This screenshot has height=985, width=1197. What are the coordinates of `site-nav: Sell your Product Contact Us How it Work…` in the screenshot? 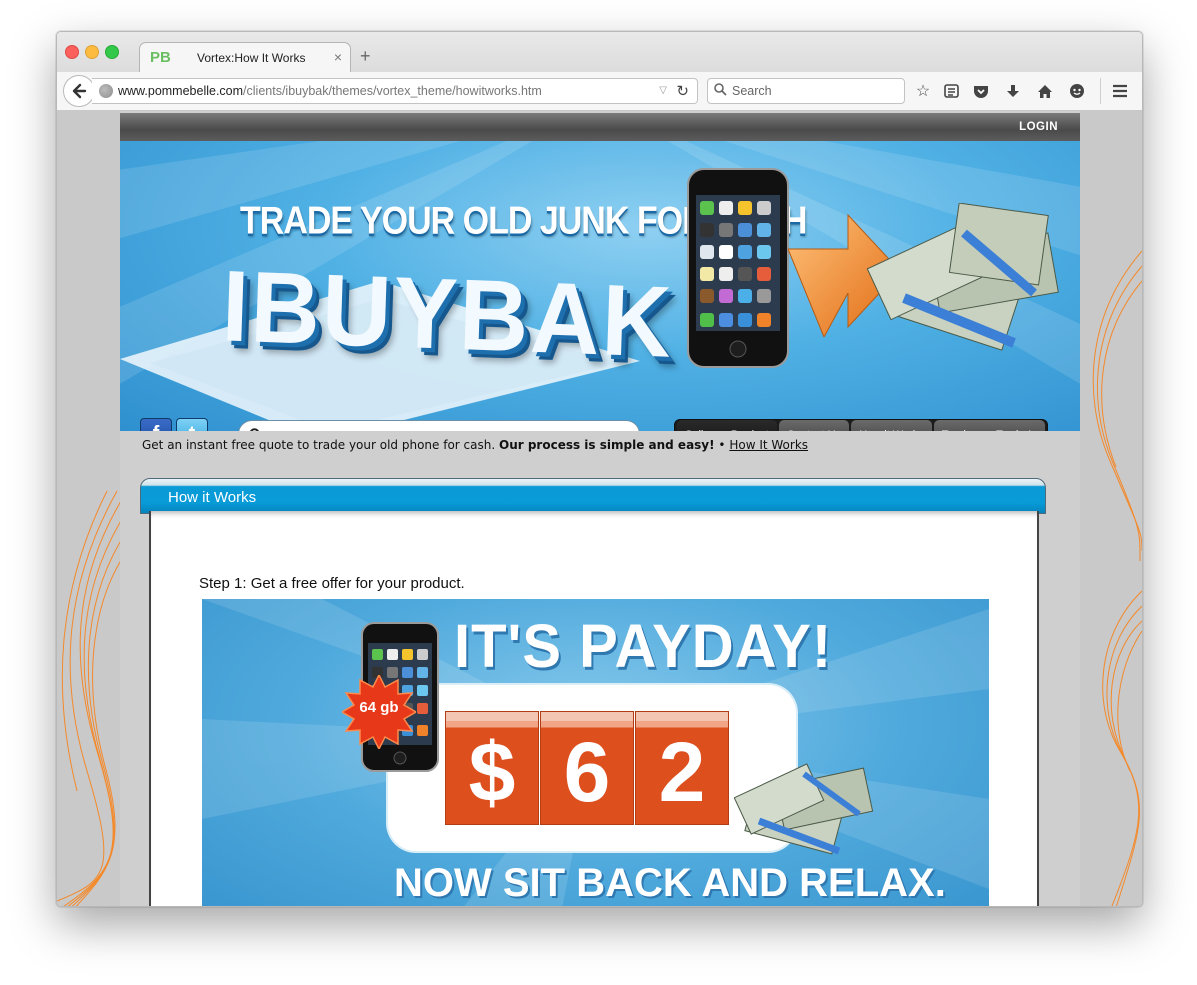 It's located at (861, 425).